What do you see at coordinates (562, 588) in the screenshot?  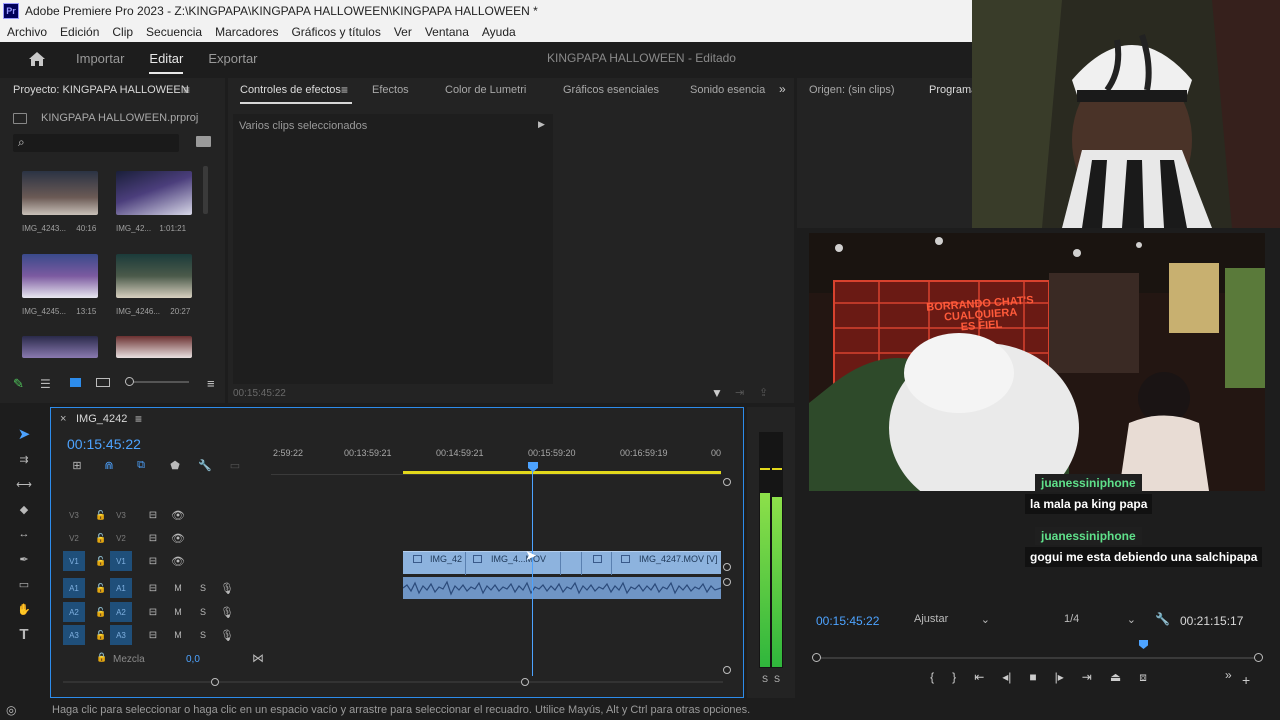 I see `audio-clip-group` at bounding box center [562, 588].